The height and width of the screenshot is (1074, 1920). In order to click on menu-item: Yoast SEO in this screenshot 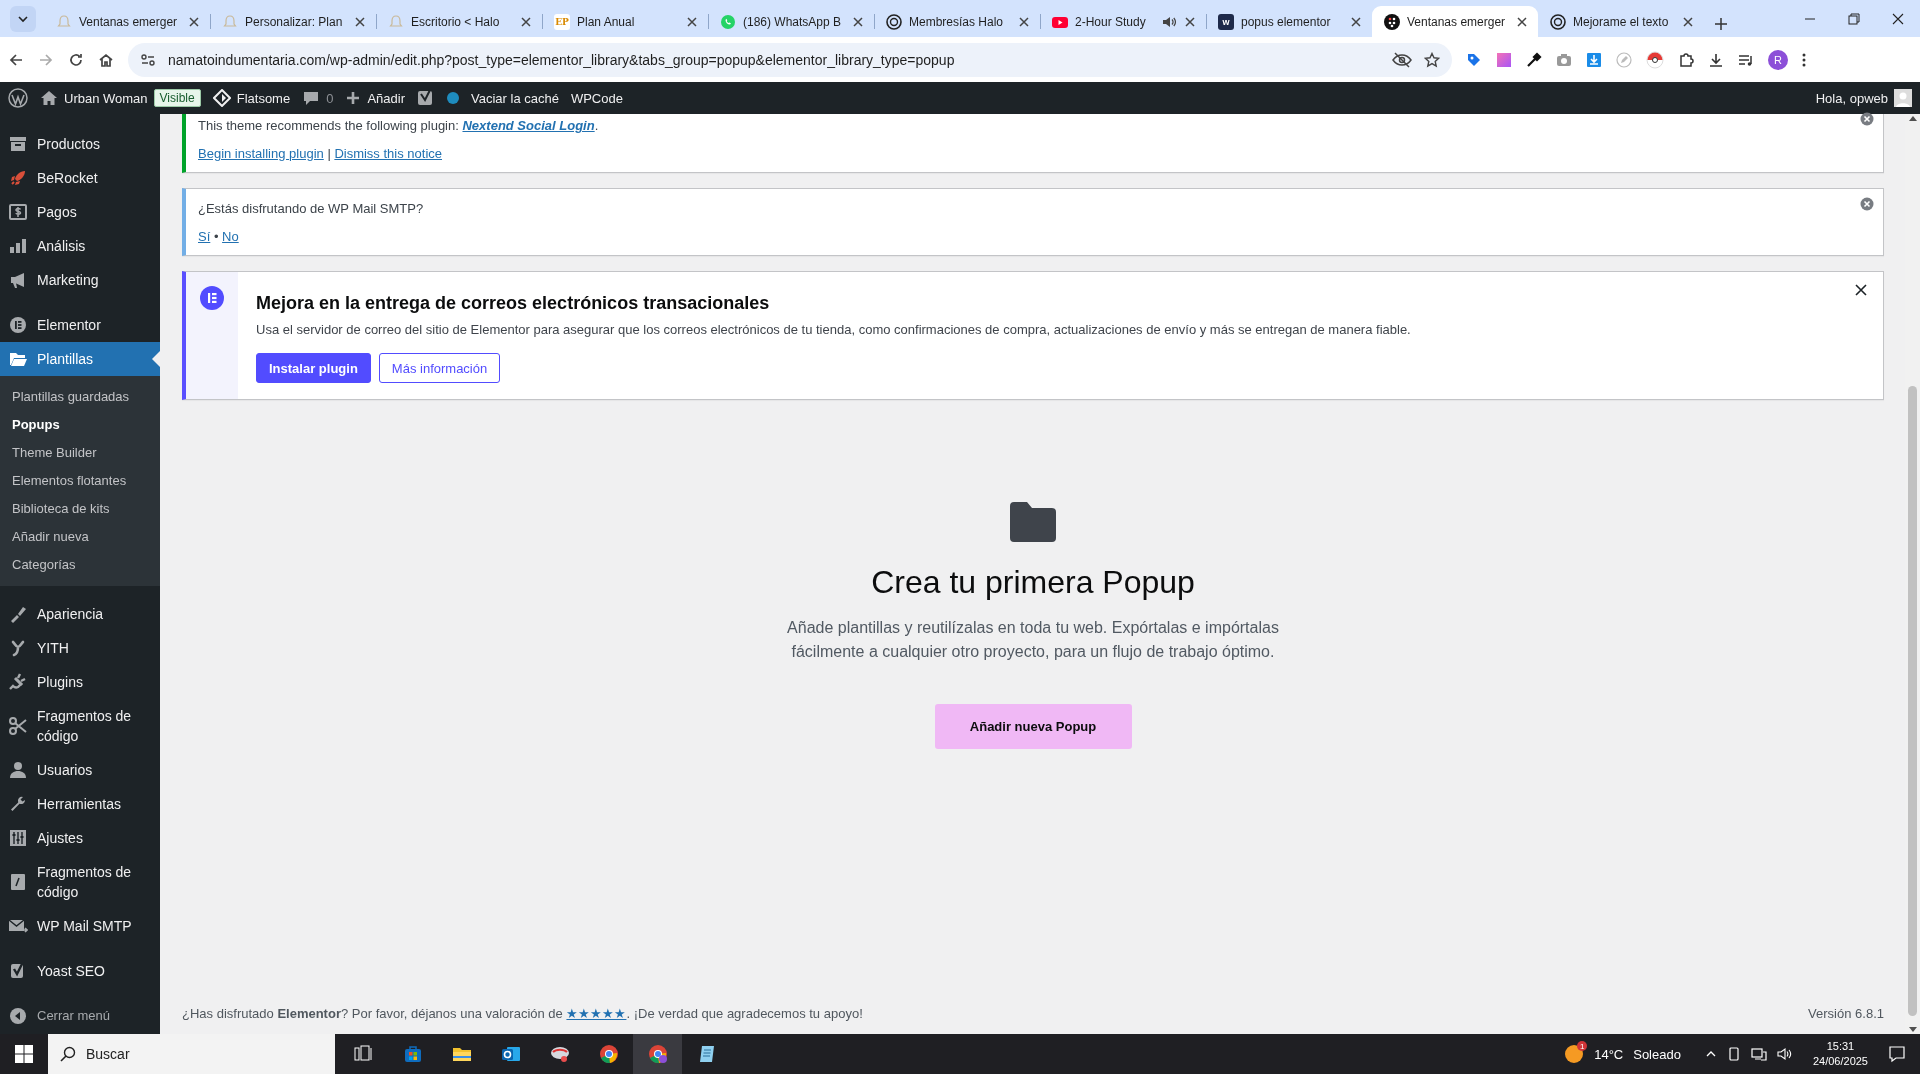, I will do `click(80, 971)`.